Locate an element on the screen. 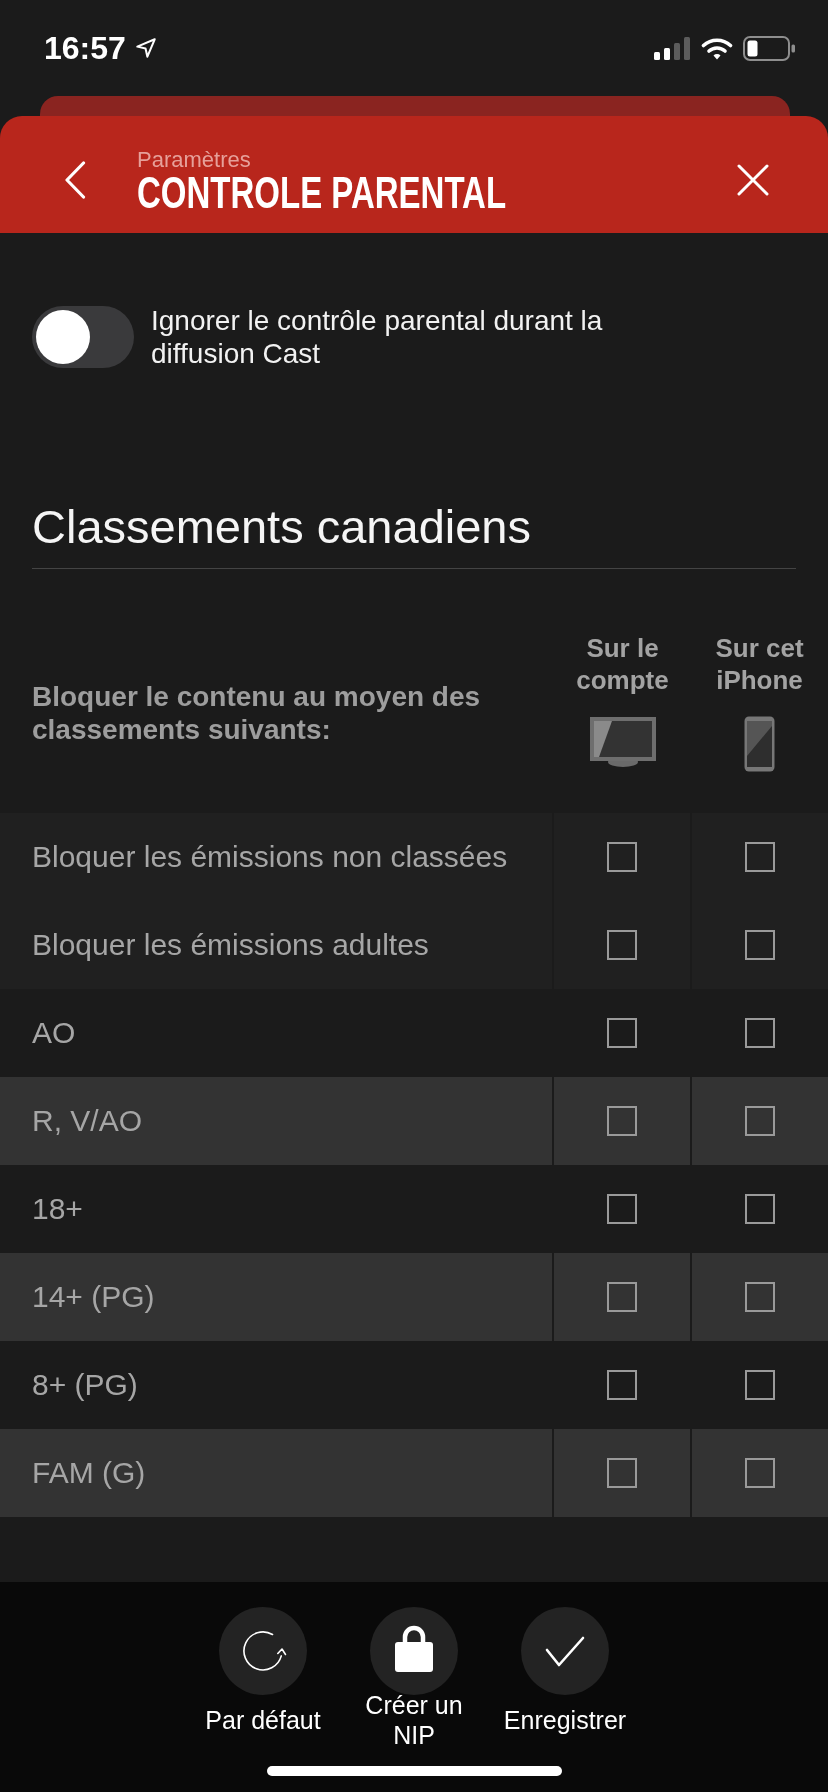 The width and height of the screenshot is (828, 1792). reset-button: Par défaut is located at coordinates (263, 1678).